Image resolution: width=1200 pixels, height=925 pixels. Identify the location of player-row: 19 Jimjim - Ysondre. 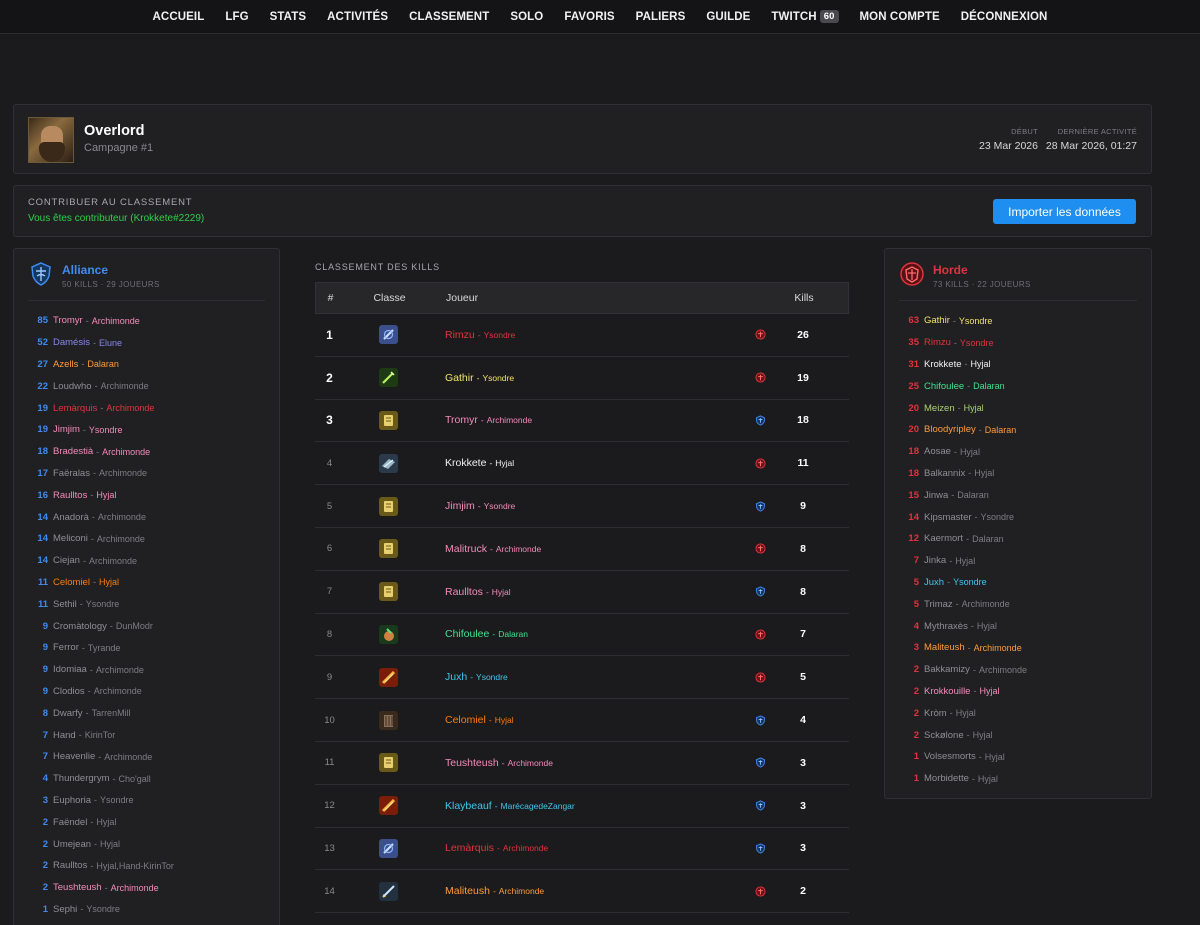
(146, 430).